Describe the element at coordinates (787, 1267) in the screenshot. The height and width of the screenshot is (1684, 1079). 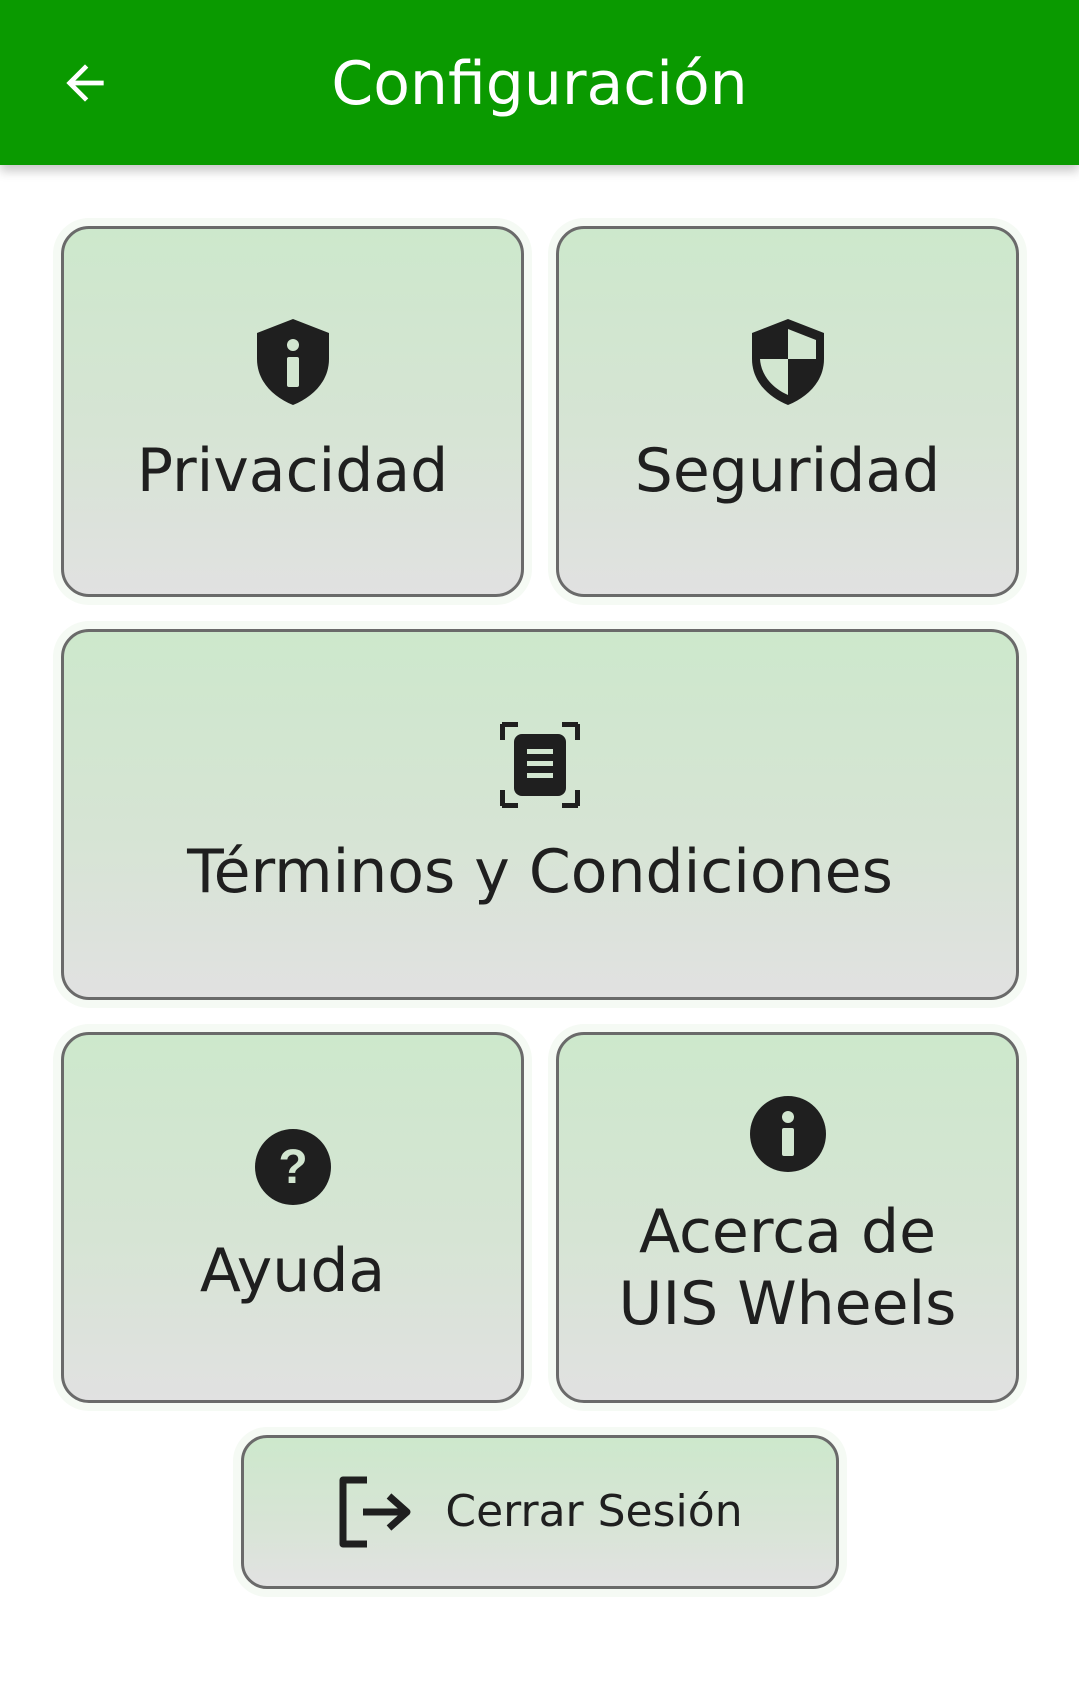
I see `about-label: Acerca de UIS Wheels` at that location.